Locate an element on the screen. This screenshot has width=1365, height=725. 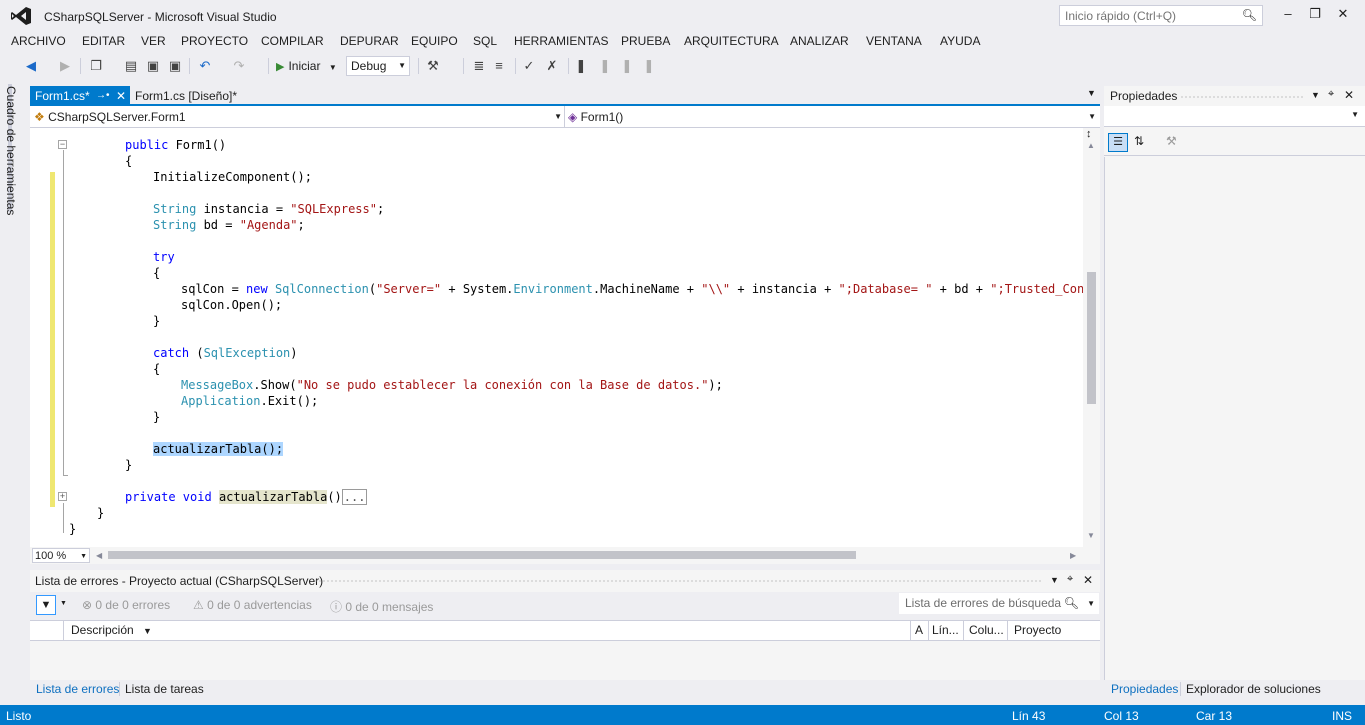
pin-icon: →• is located at coordinates (103, 96).